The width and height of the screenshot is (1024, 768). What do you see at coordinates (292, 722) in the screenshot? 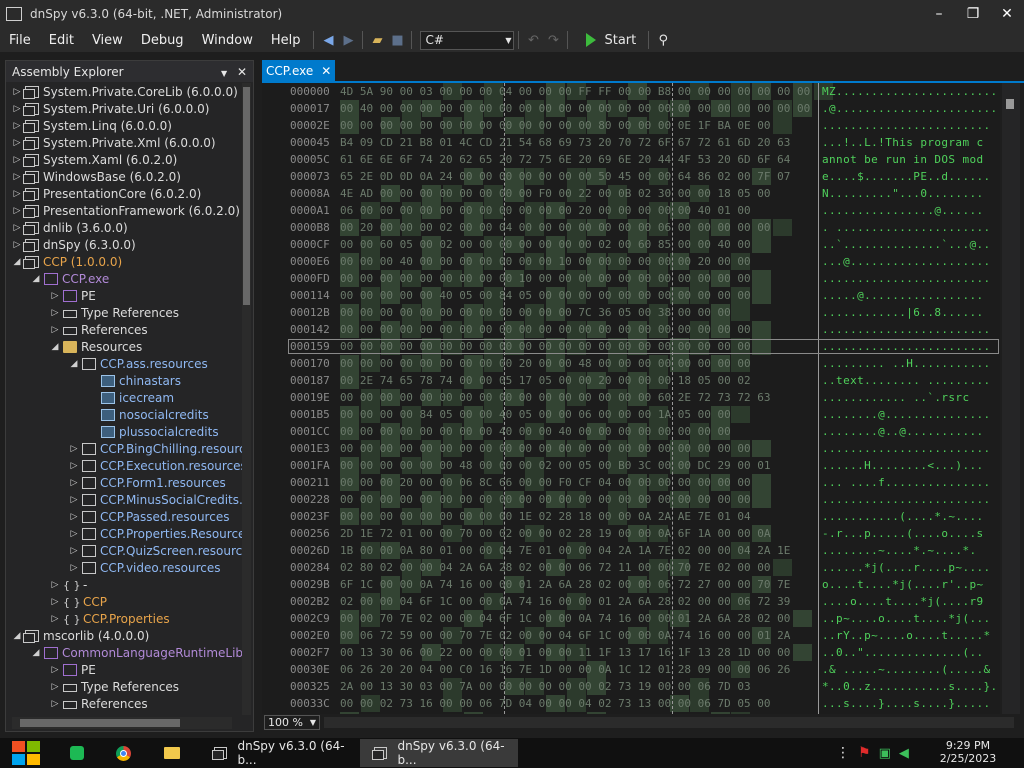
I see `zoom-select: 100 % ▼` at bounding box center [292, 722].